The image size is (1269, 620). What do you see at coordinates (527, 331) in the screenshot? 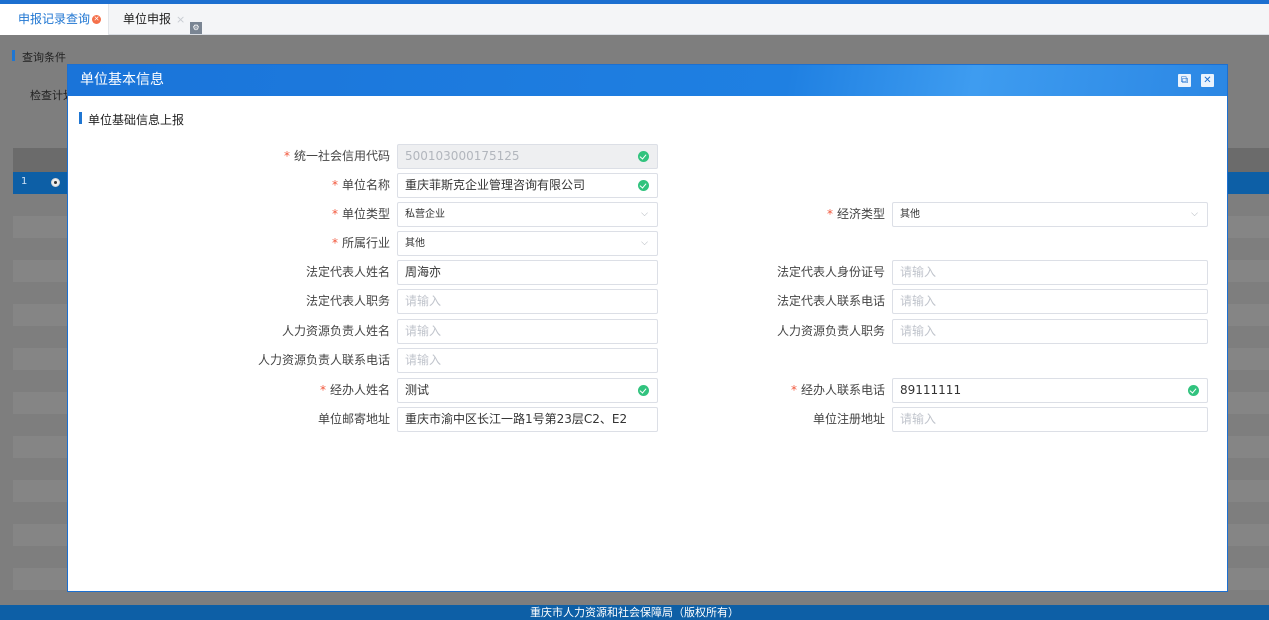
I see `hr-name-field: 请输入` at bounding box center [527, 331].